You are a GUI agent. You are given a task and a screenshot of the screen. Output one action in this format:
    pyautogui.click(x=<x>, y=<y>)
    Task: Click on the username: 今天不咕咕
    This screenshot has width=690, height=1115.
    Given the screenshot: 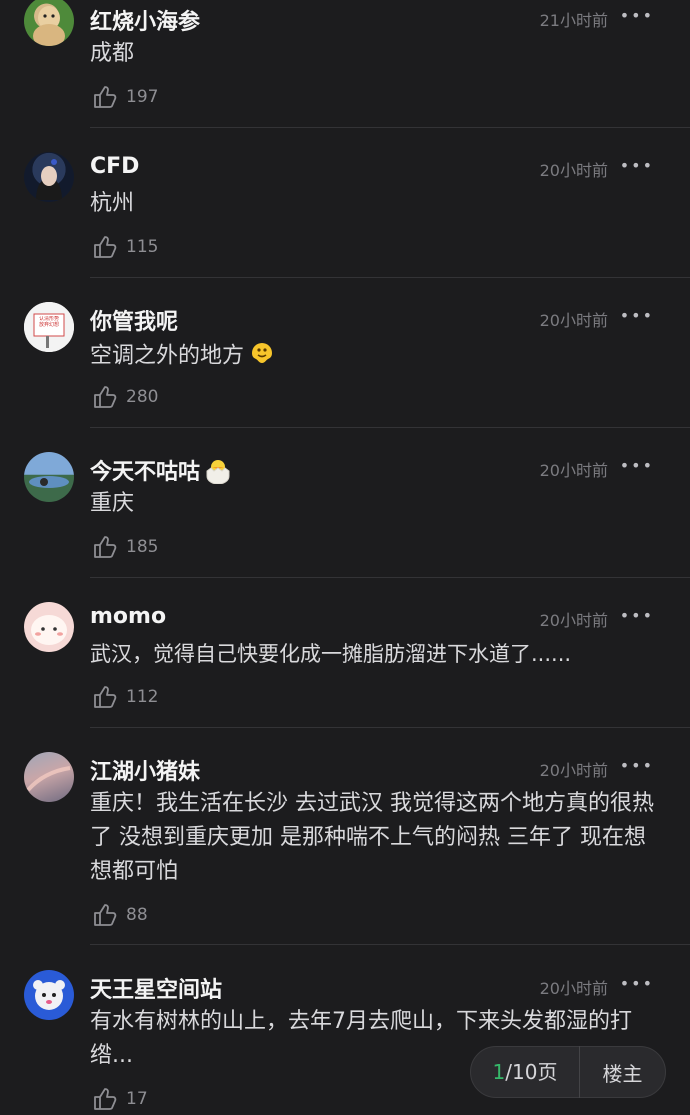 What is the action you would take?
    pyautogui.click(x=145, y=472)
    